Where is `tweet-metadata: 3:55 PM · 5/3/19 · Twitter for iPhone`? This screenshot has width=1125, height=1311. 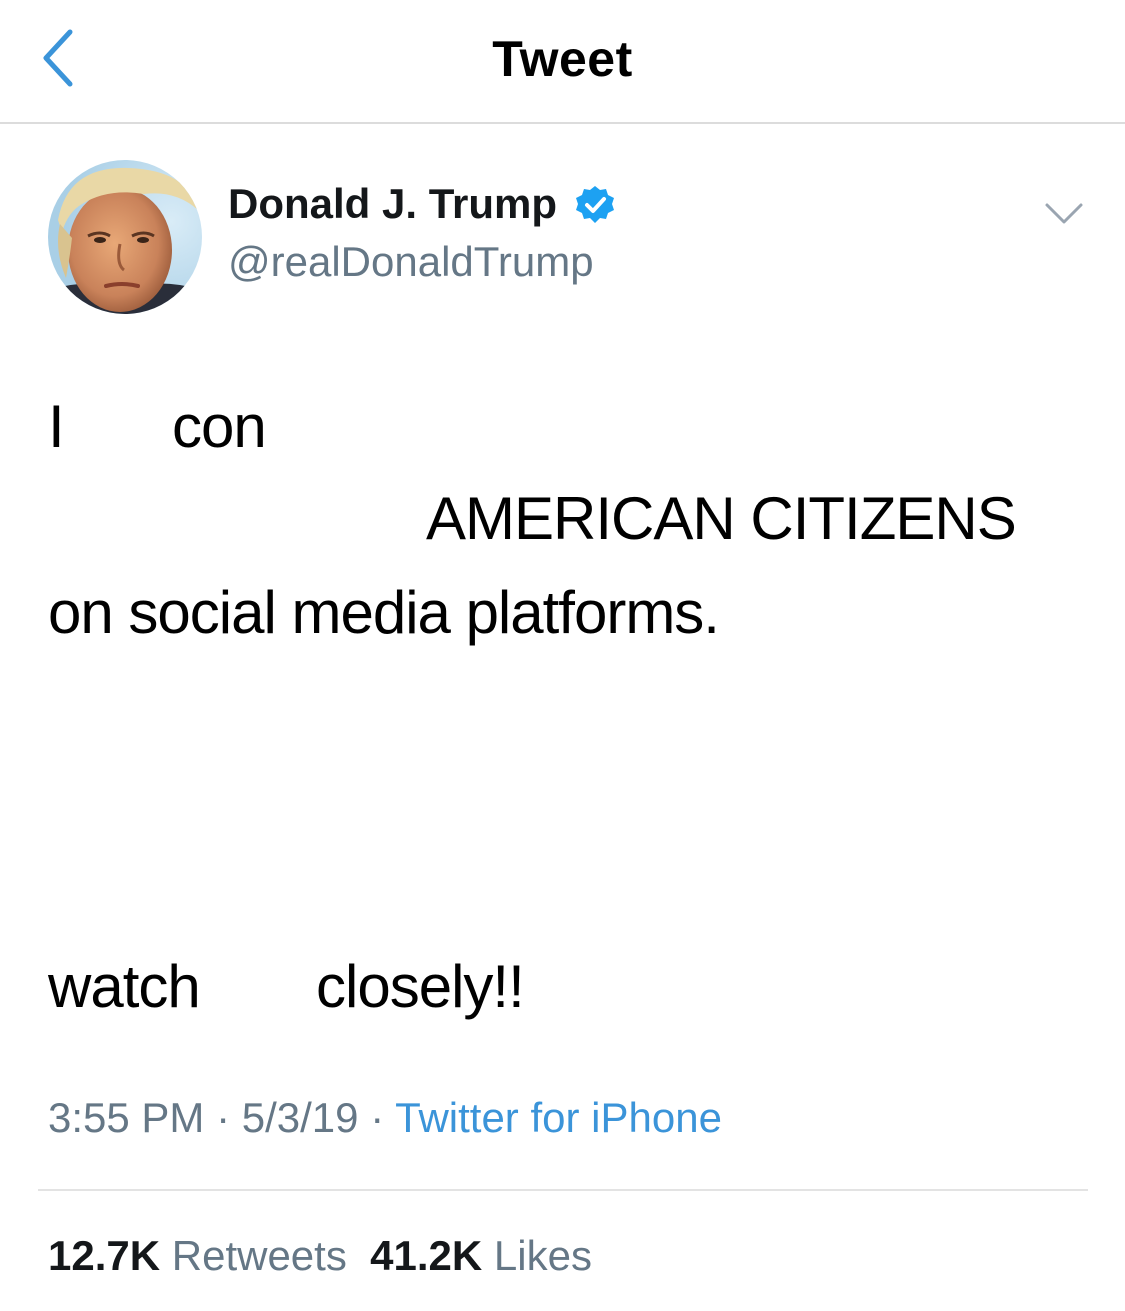
tweet-metadata: 3:55 PM · 5/3/19 · Twitter for iPhone is located at coordinates (385, 1118).